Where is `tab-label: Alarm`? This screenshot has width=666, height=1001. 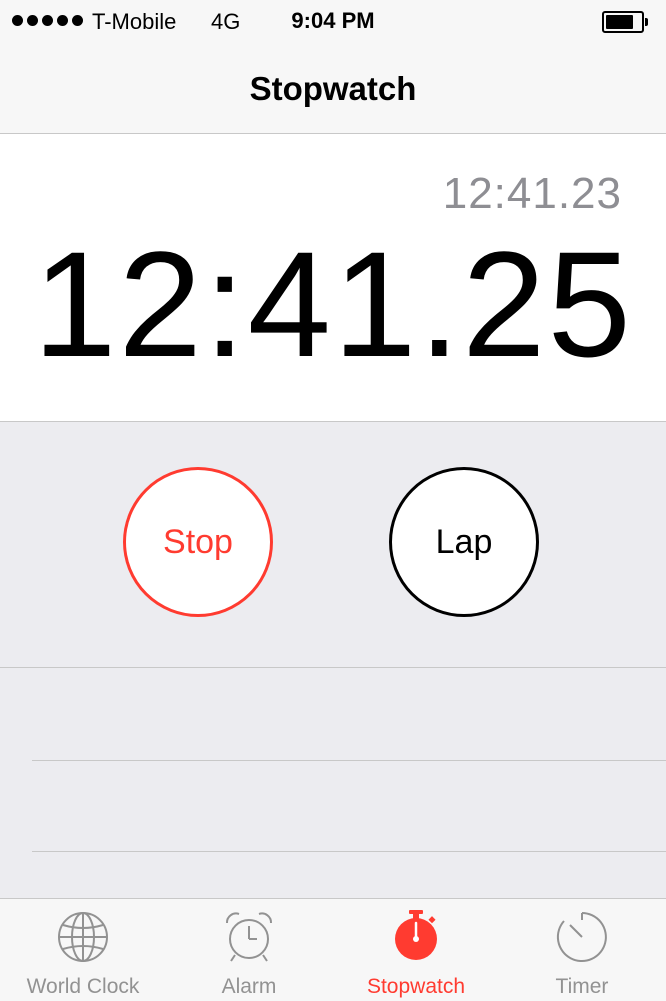
tab-label: Alarm is located at coordinates (249, 986).